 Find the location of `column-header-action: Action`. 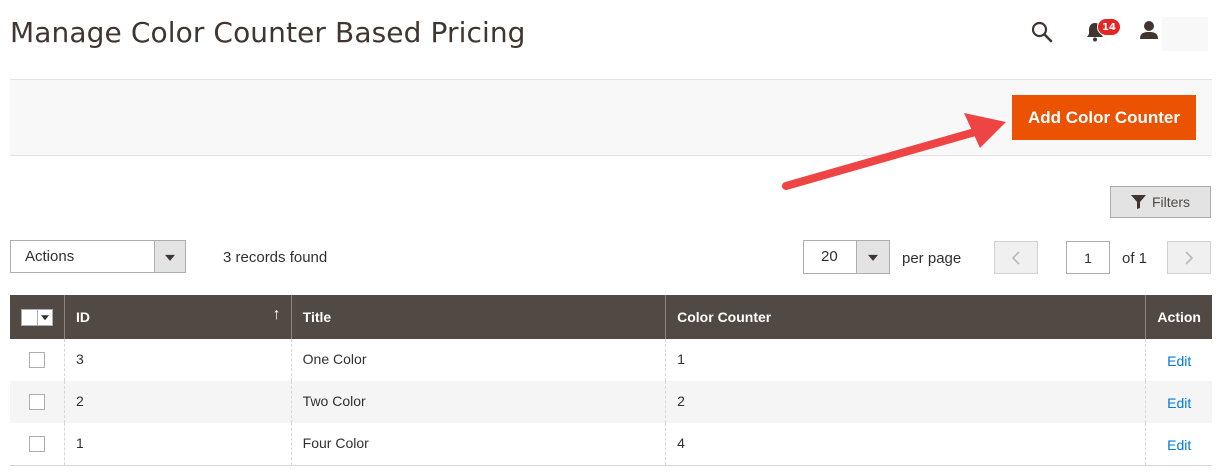

column-header-action: Action is located at coordinates (1178, 317).